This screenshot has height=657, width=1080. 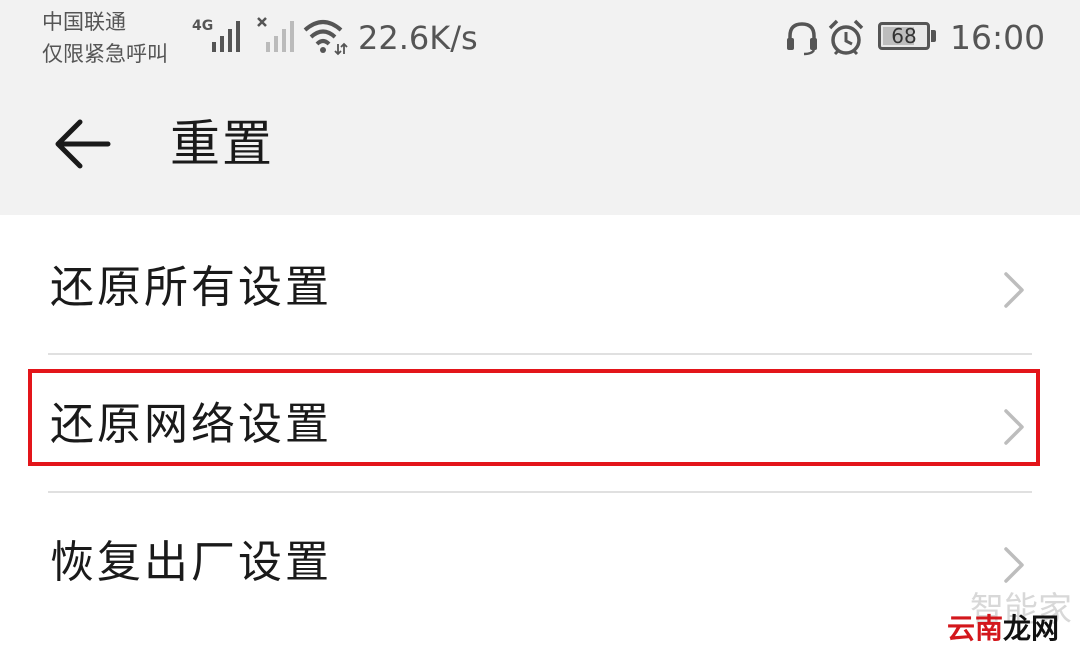 What do you see at coordinates (418, 38) in the screenshot?
I see `network-speed: 22.6K/s` at bounding box center [418, 38].